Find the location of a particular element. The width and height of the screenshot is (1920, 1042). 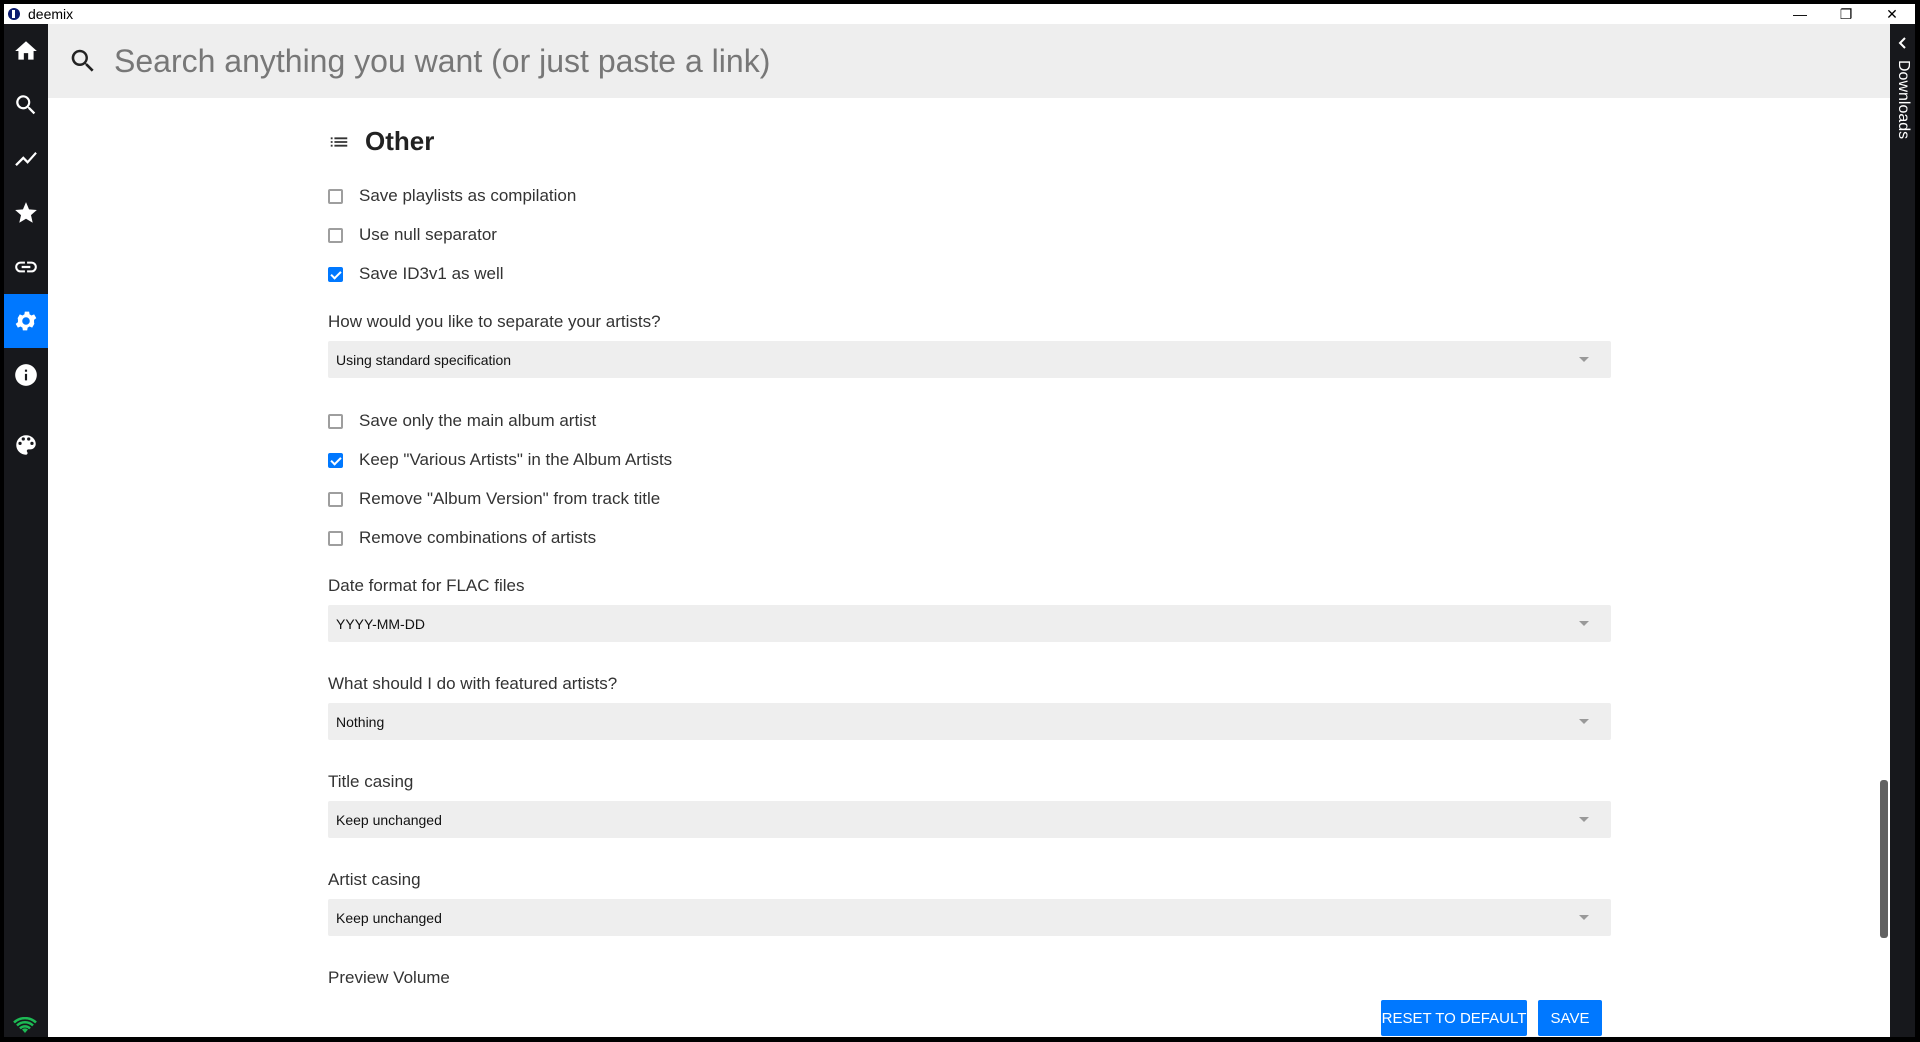

charts-icon is located at coordinates (26, 159).